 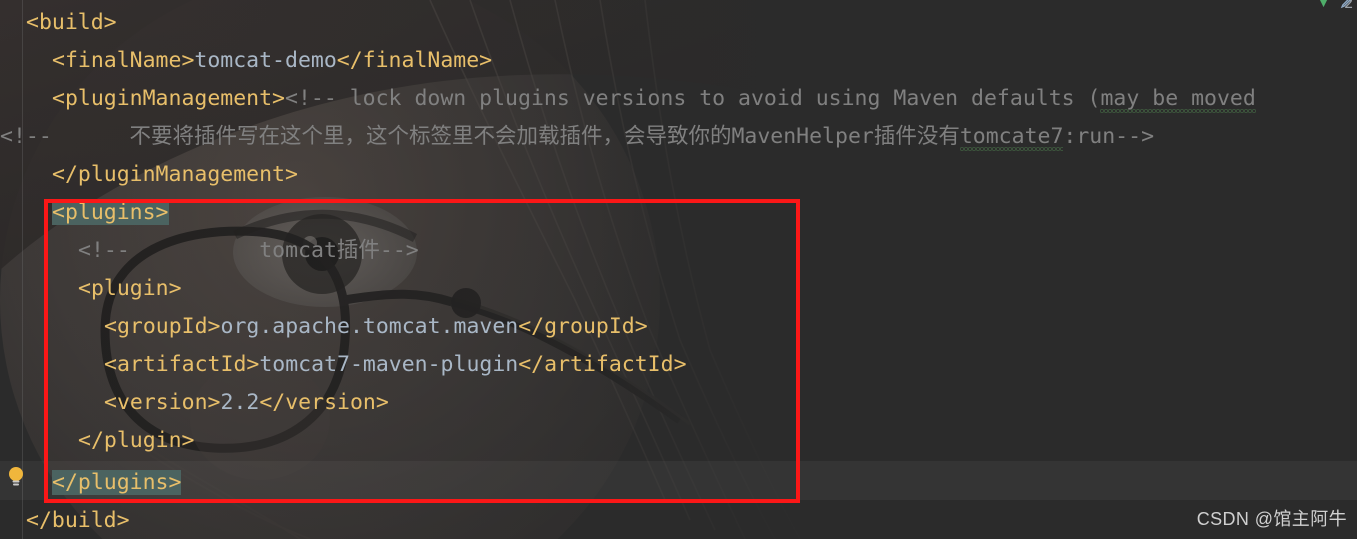 I want to click on code-token: </plugin>, so click(x=136, y=440).